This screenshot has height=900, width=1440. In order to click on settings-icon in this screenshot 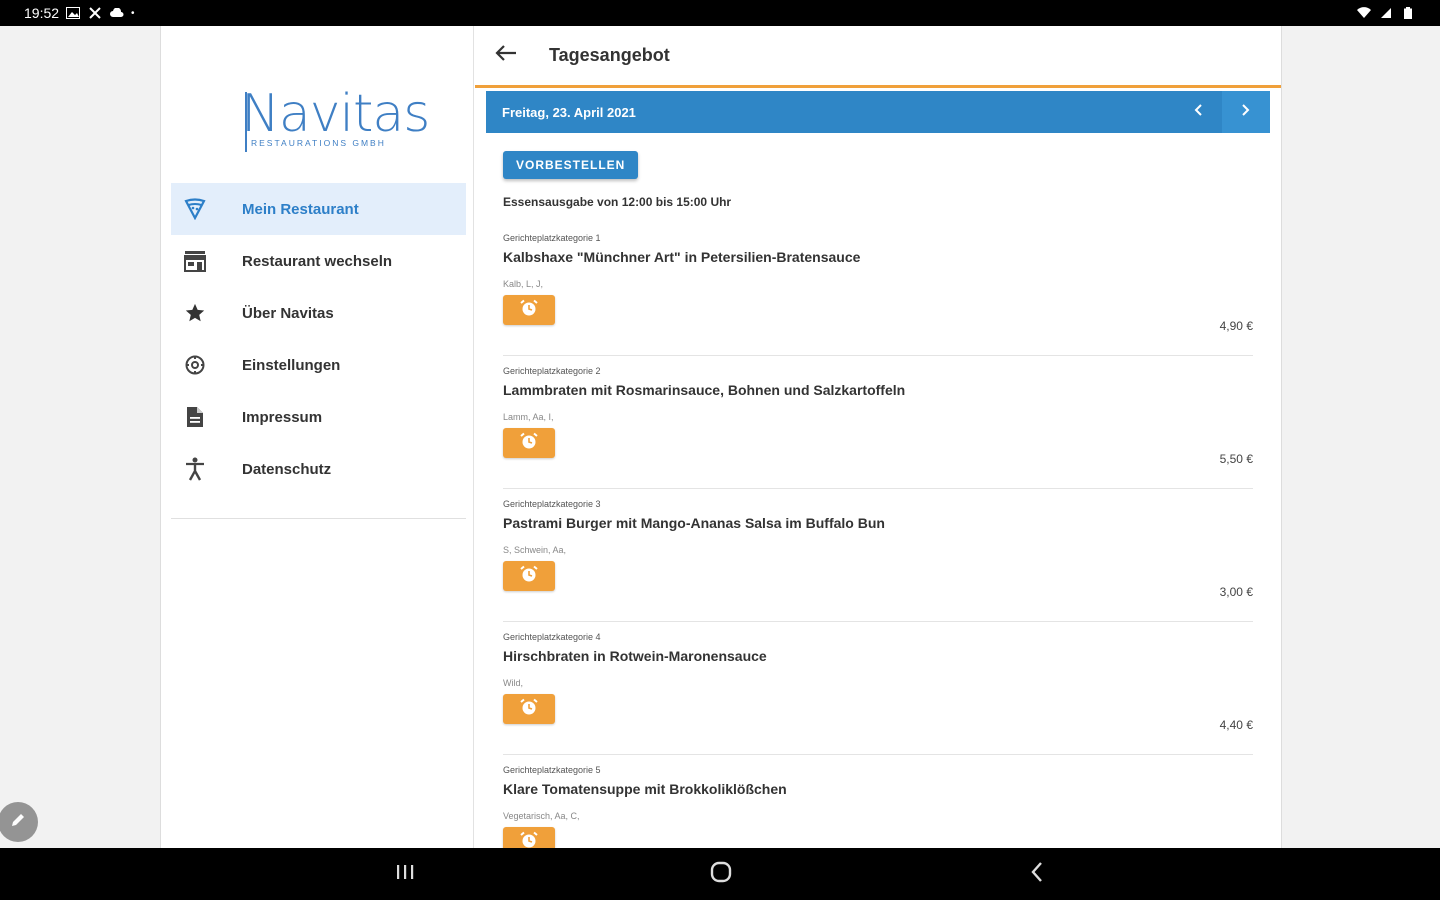, I will do `click(195, 365)`.